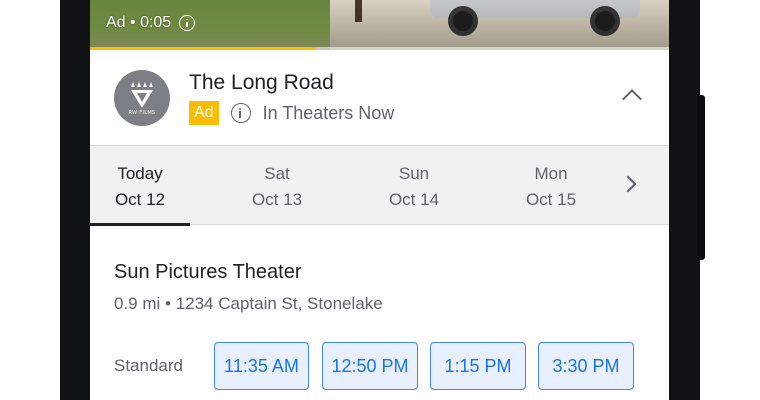 Image resolution: width=760 pixels, height=400 pixels. I want to click on chevron-right-icon, so click(628, 184).